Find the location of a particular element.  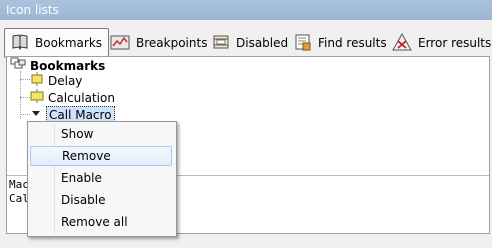

tab-error-results: Error results is located at coordinates (439, 43).